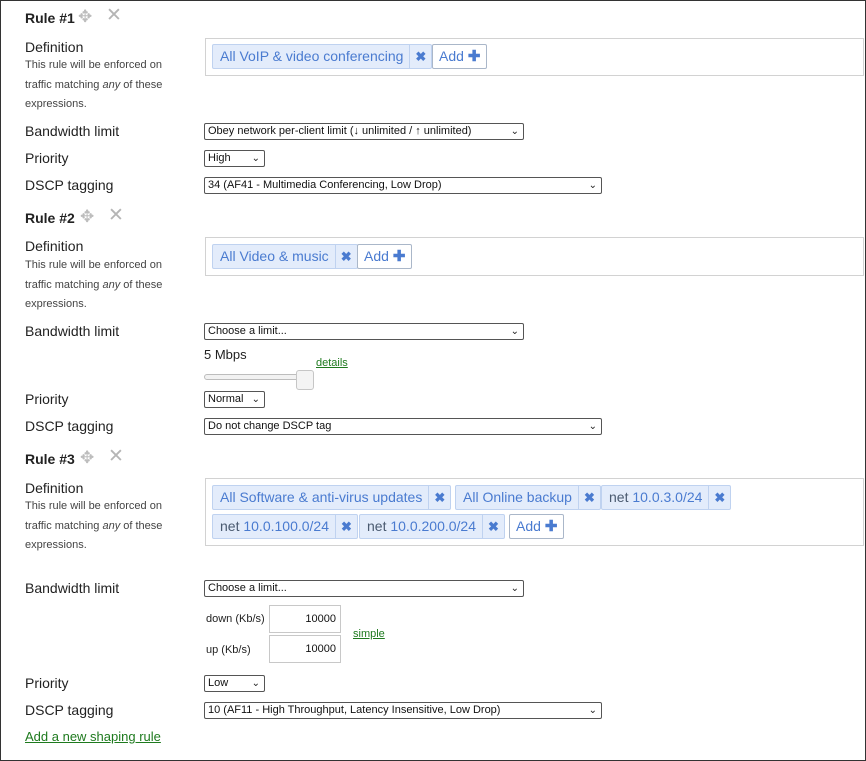  What do you see at coordinates (274, 256) in the screenshot?
I see `definition-tag-label: All Video & music` at bounding box center [274, 256].